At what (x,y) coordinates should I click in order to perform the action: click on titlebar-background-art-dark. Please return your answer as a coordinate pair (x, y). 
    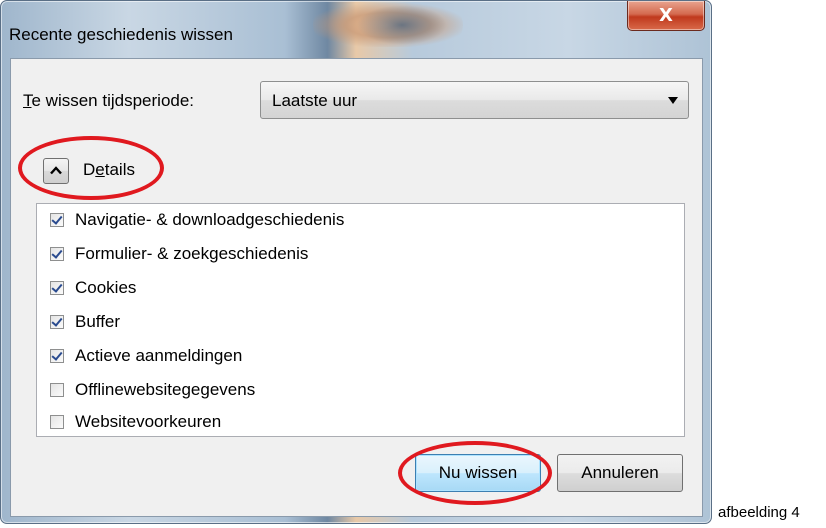
    Looking at the image, I should click on (402, 25).